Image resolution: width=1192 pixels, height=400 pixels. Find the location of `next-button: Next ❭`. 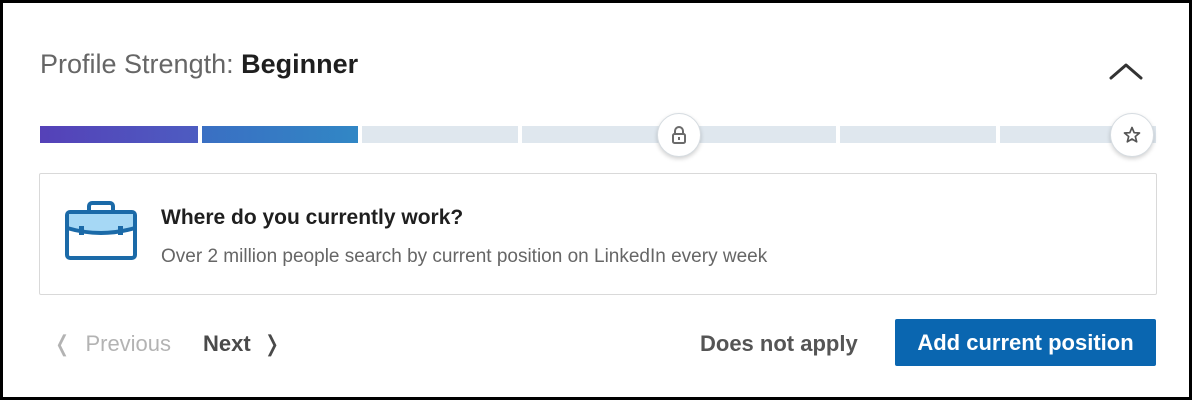

next-button: Next ❭ is located at coordinates (242, 344).